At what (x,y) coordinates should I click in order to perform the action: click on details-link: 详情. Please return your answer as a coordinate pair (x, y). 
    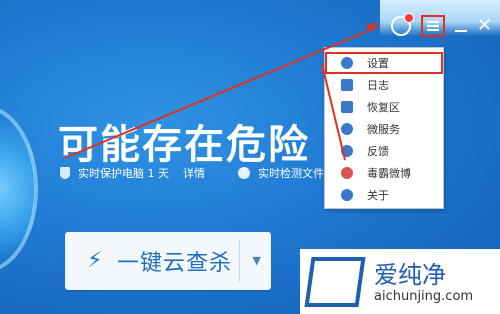
    Looking at the image, I should click on (194, 173).